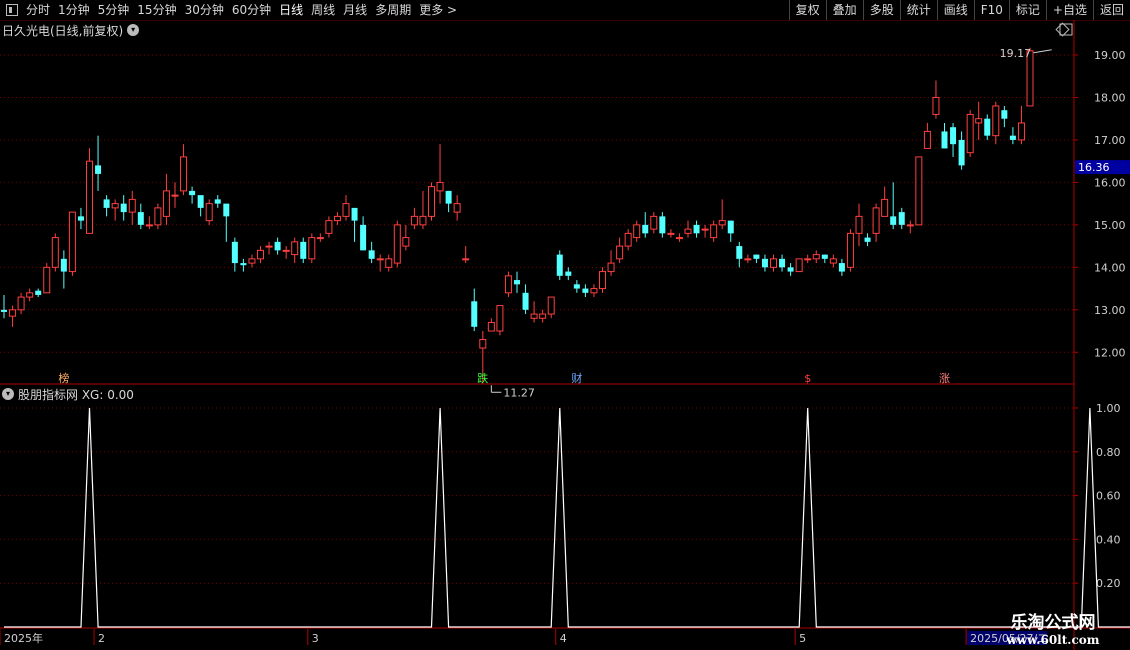 Image resolution: width=1130 pixels, height=650 pixels. I want to click on watermark-logo: 乐淘公式网 www.60lt.com, so click(1053, 627).